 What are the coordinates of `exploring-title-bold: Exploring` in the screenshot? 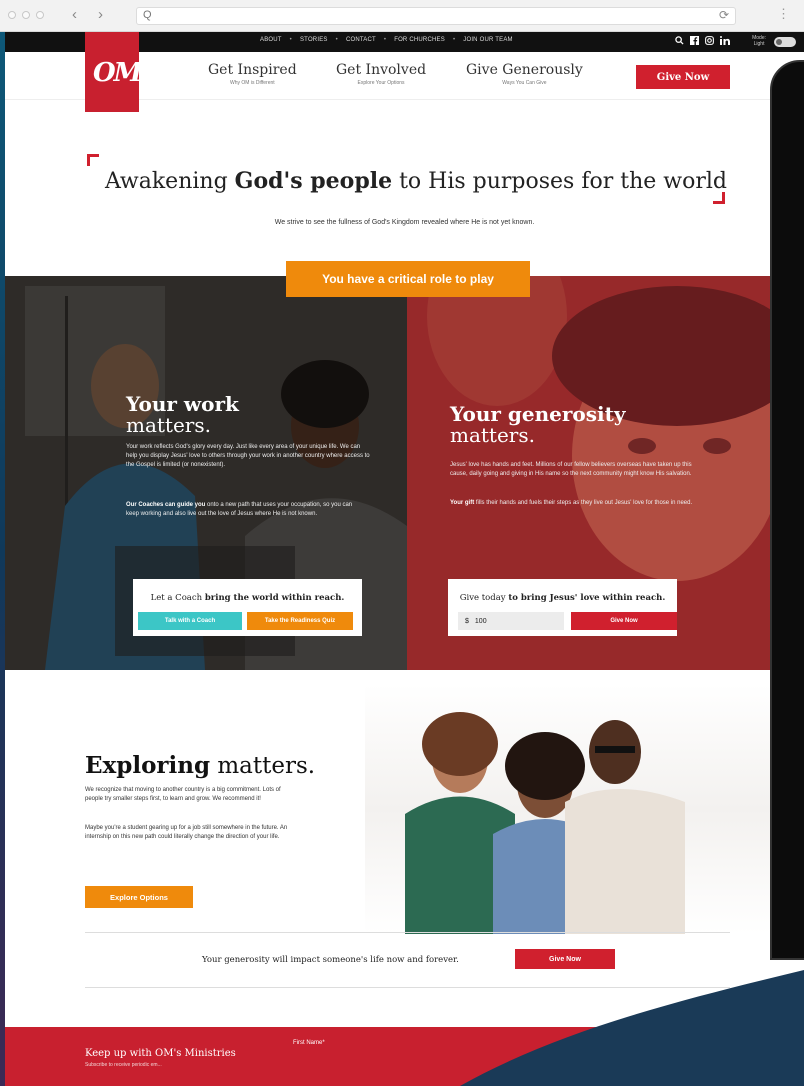 It's located at (148, 765).